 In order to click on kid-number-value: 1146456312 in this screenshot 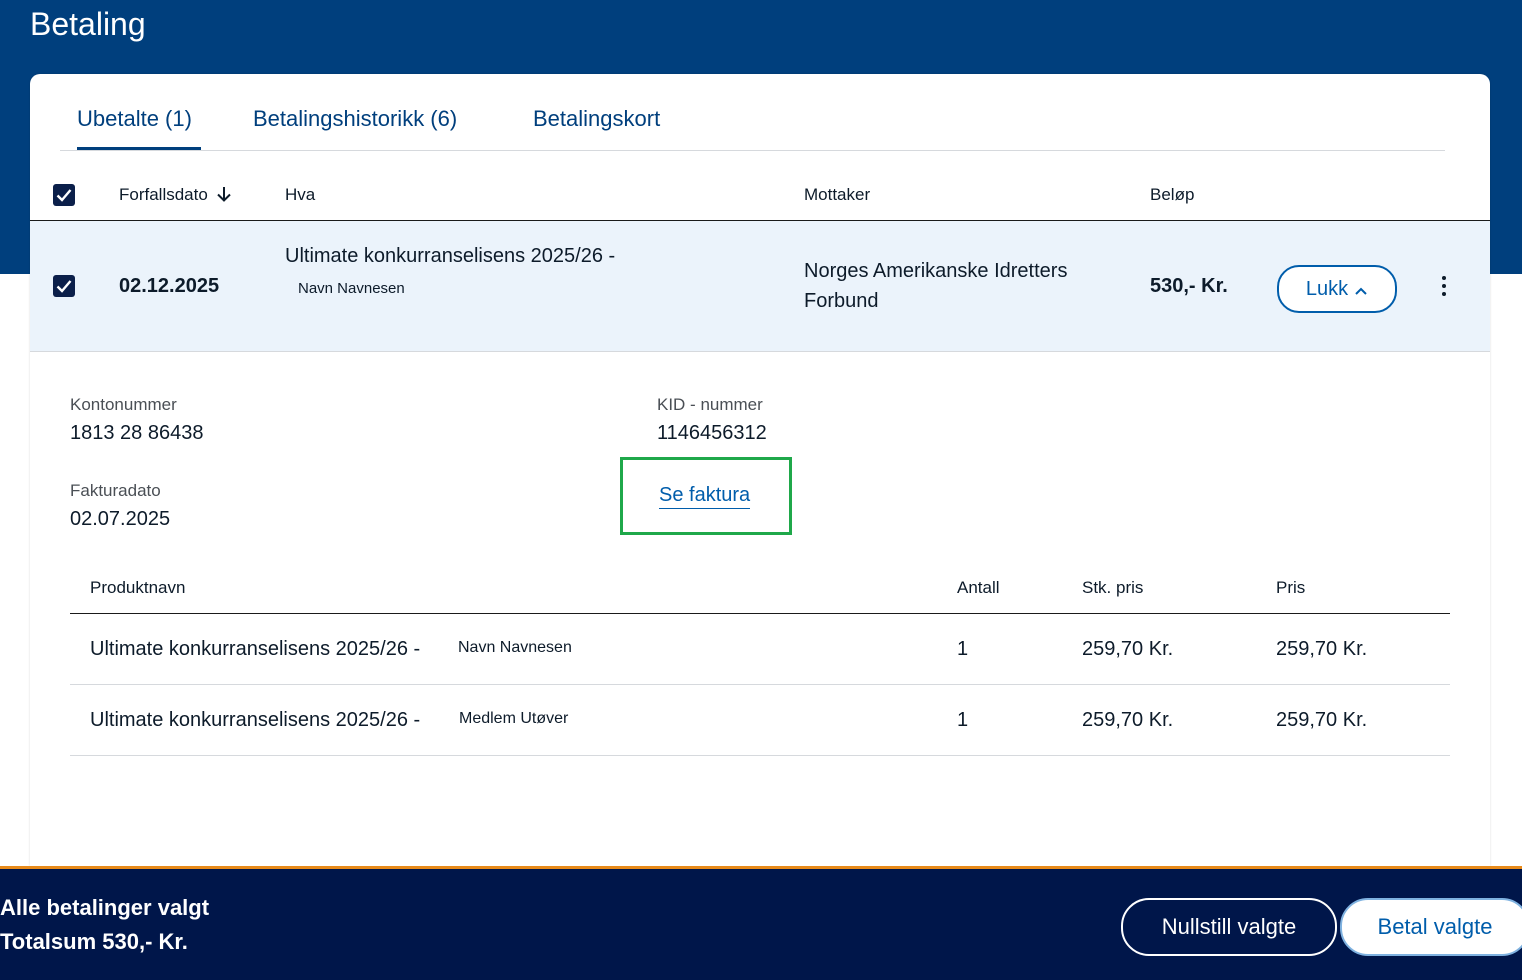, I will do `click(712, 433)`.